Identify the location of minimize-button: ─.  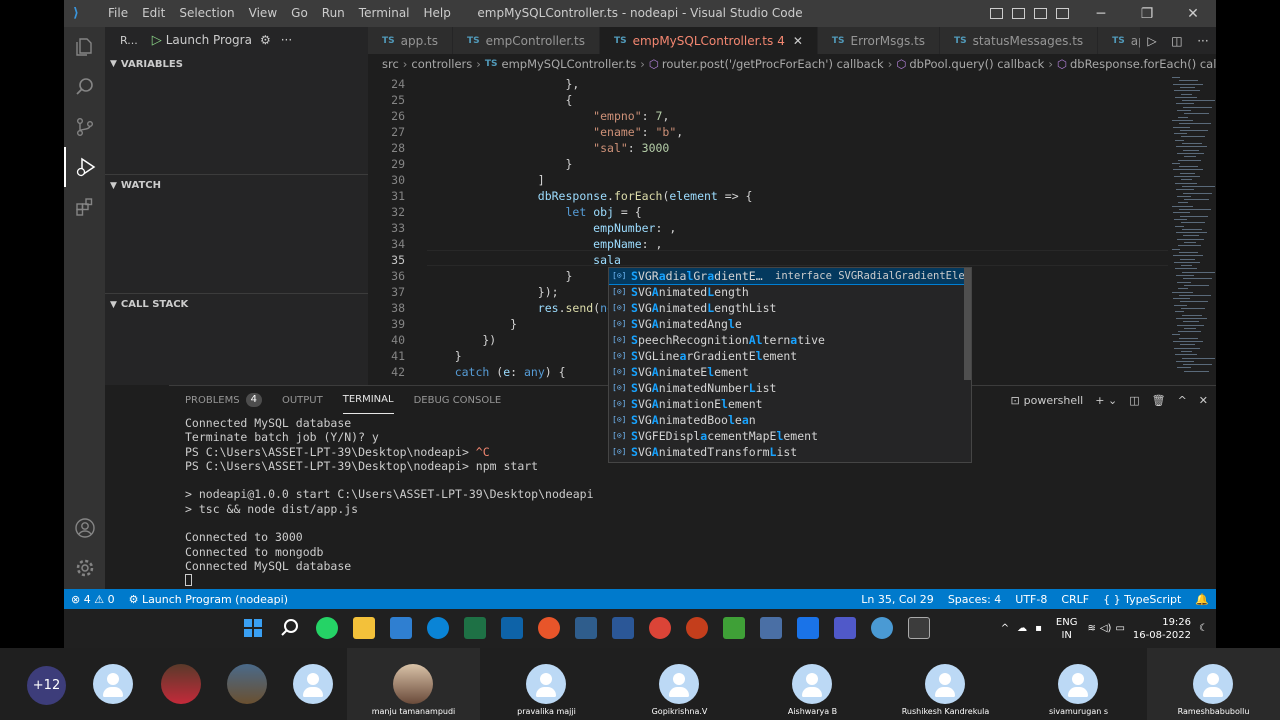
(1101, 14).